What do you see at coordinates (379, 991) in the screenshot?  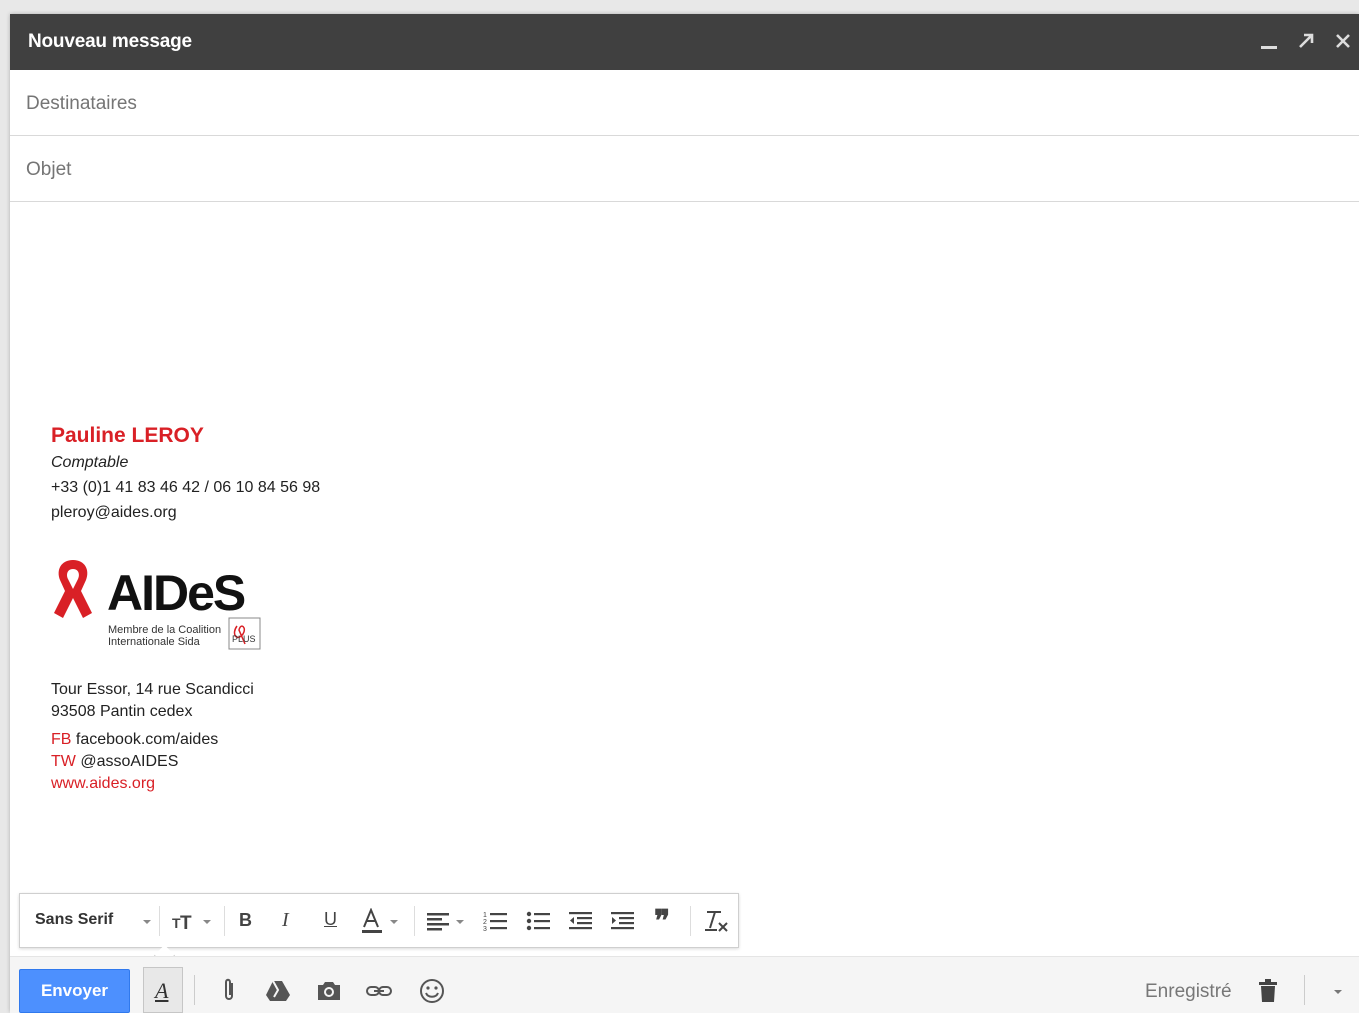 I see `insert-link-icon` at bounding box center [379, 991].